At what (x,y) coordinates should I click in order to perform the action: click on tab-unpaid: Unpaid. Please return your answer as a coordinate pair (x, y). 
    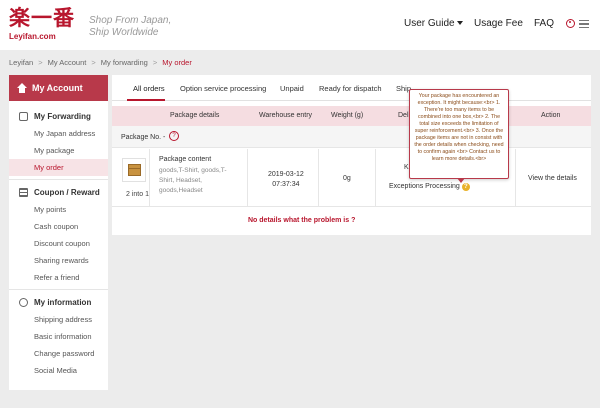
    Looking at the image, I should click on (292, 88).